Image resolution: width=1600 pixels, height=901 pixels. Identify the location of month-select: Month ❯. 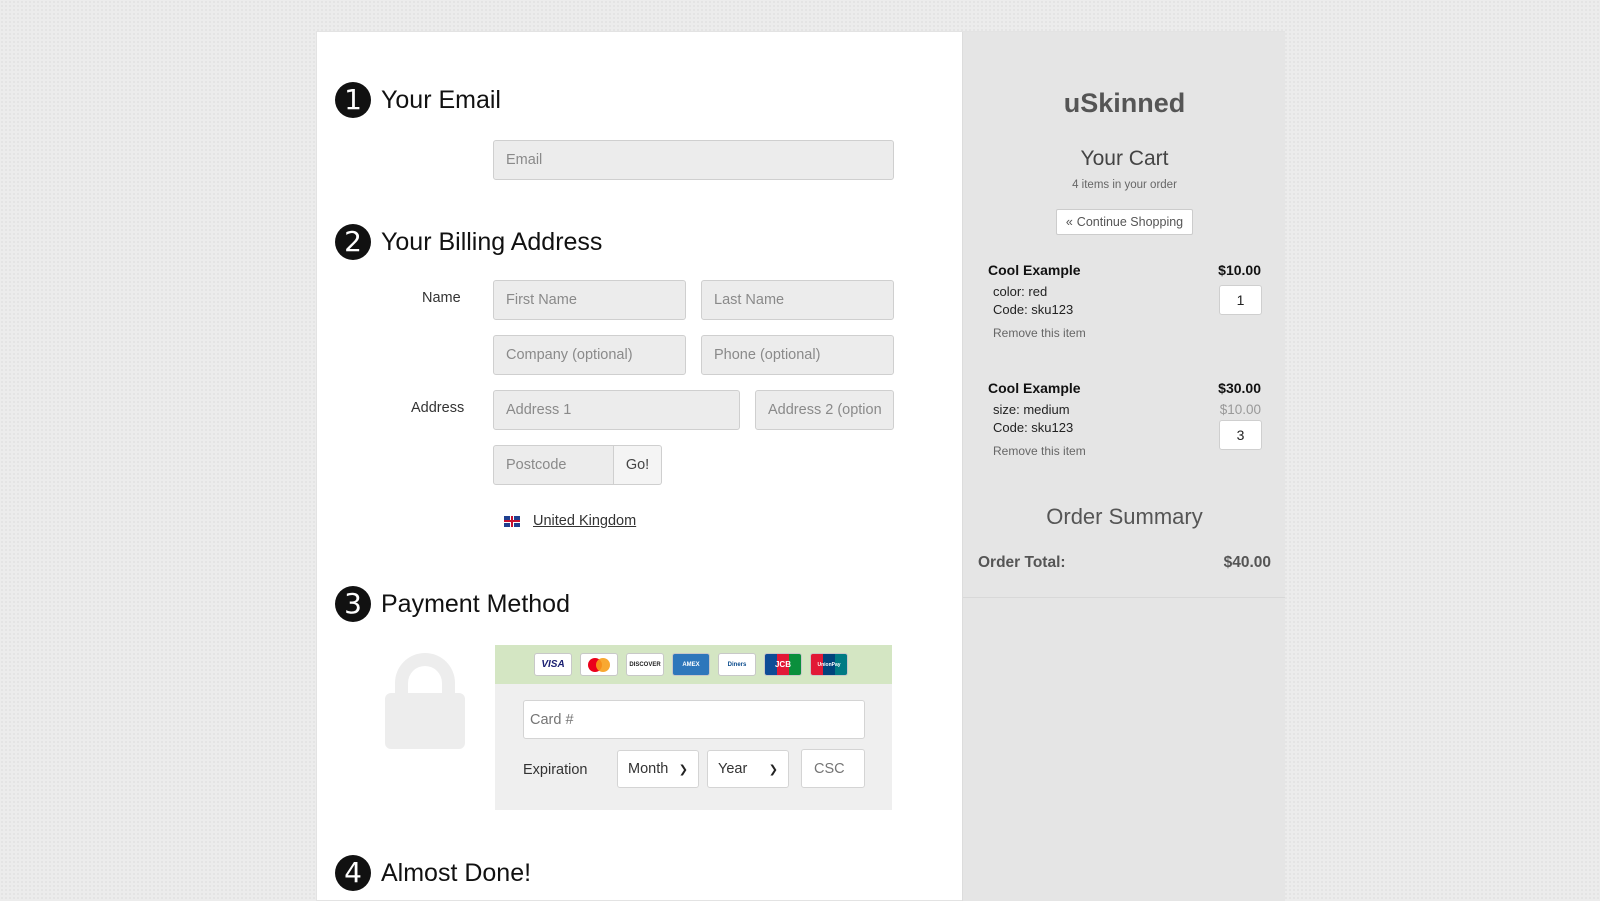
(658, 769).